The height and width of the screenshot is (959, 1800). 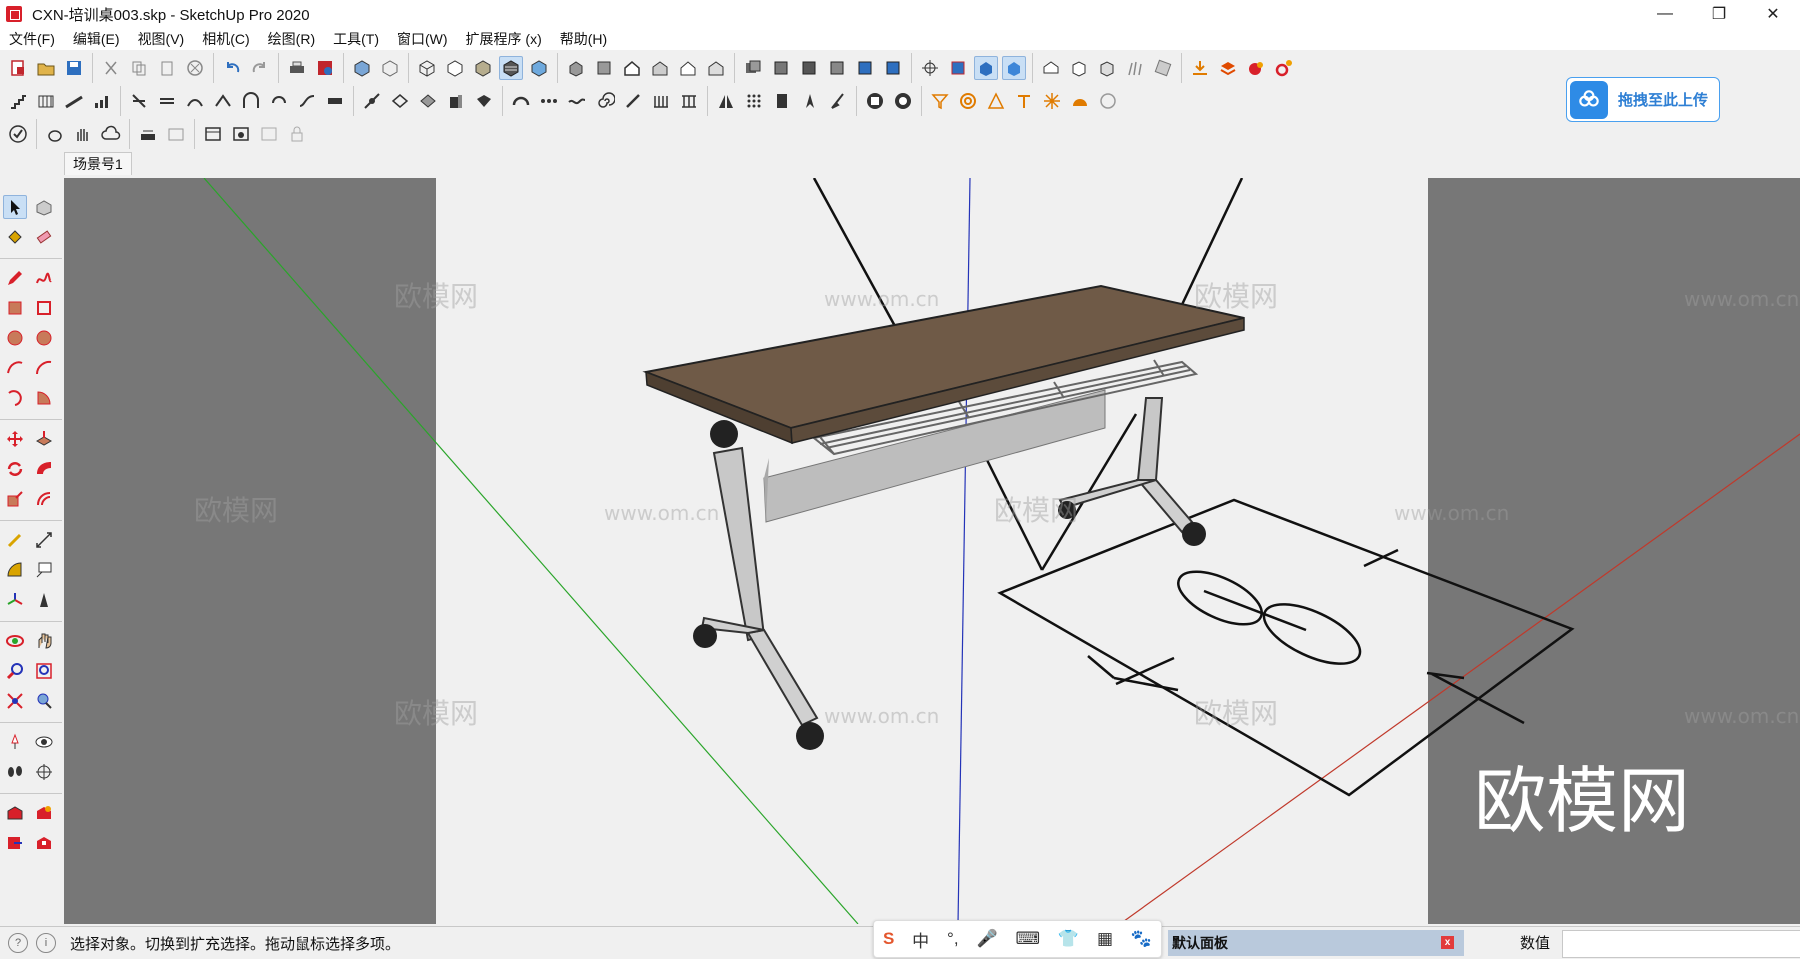 What do you see at coordinates (74, 68) in the screenshot?
I see `save-icon` at bounding box center [74, 68].